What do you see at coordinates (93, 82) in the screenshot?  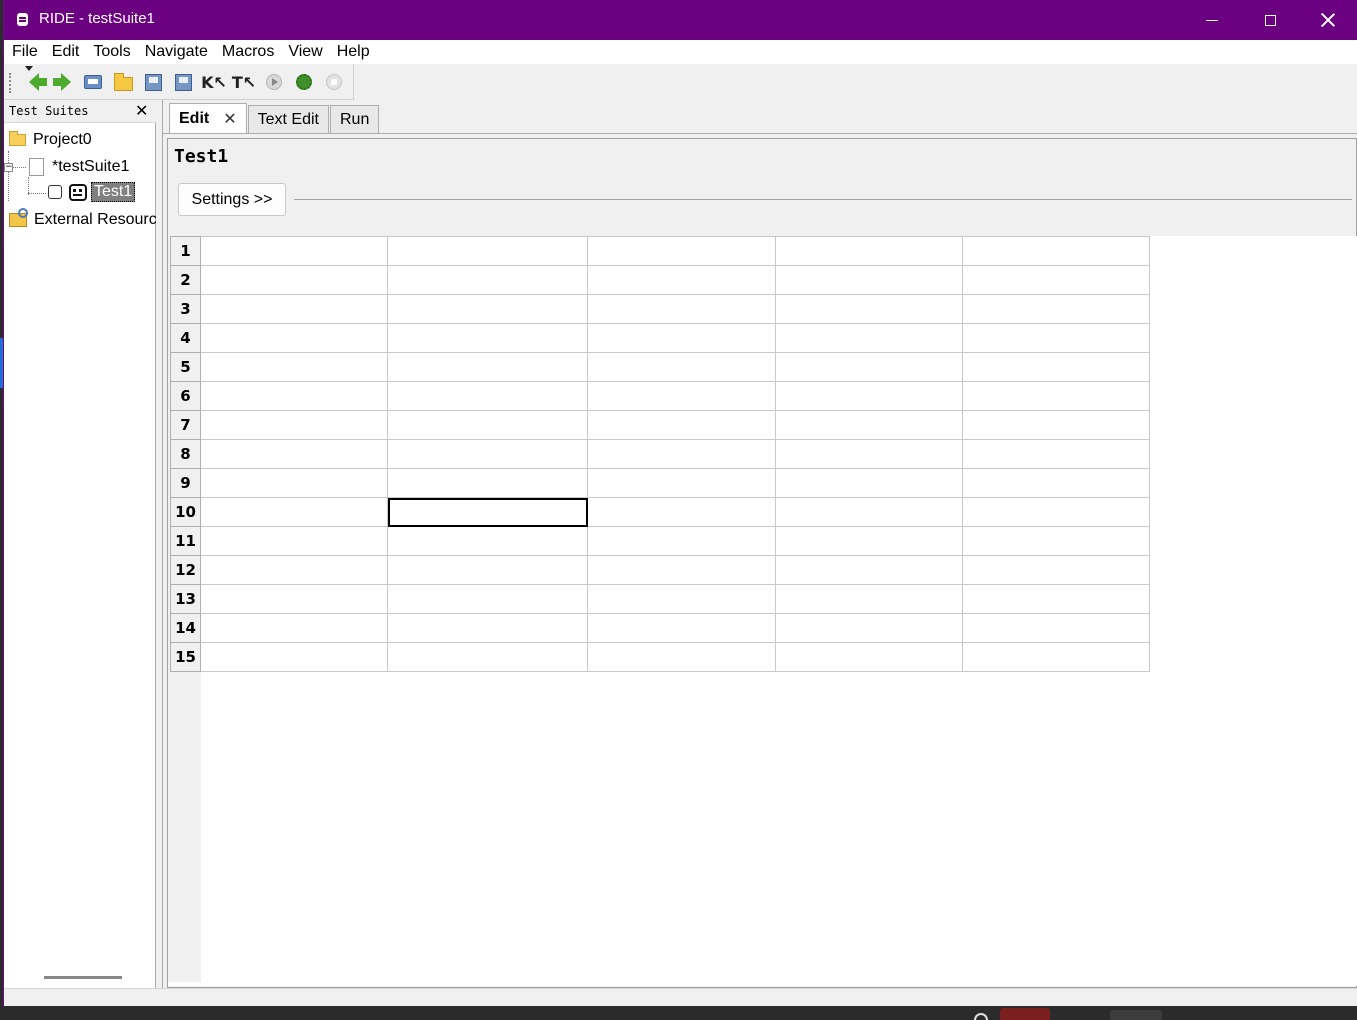 I see `open-icon` at bounding box center [93, 82].